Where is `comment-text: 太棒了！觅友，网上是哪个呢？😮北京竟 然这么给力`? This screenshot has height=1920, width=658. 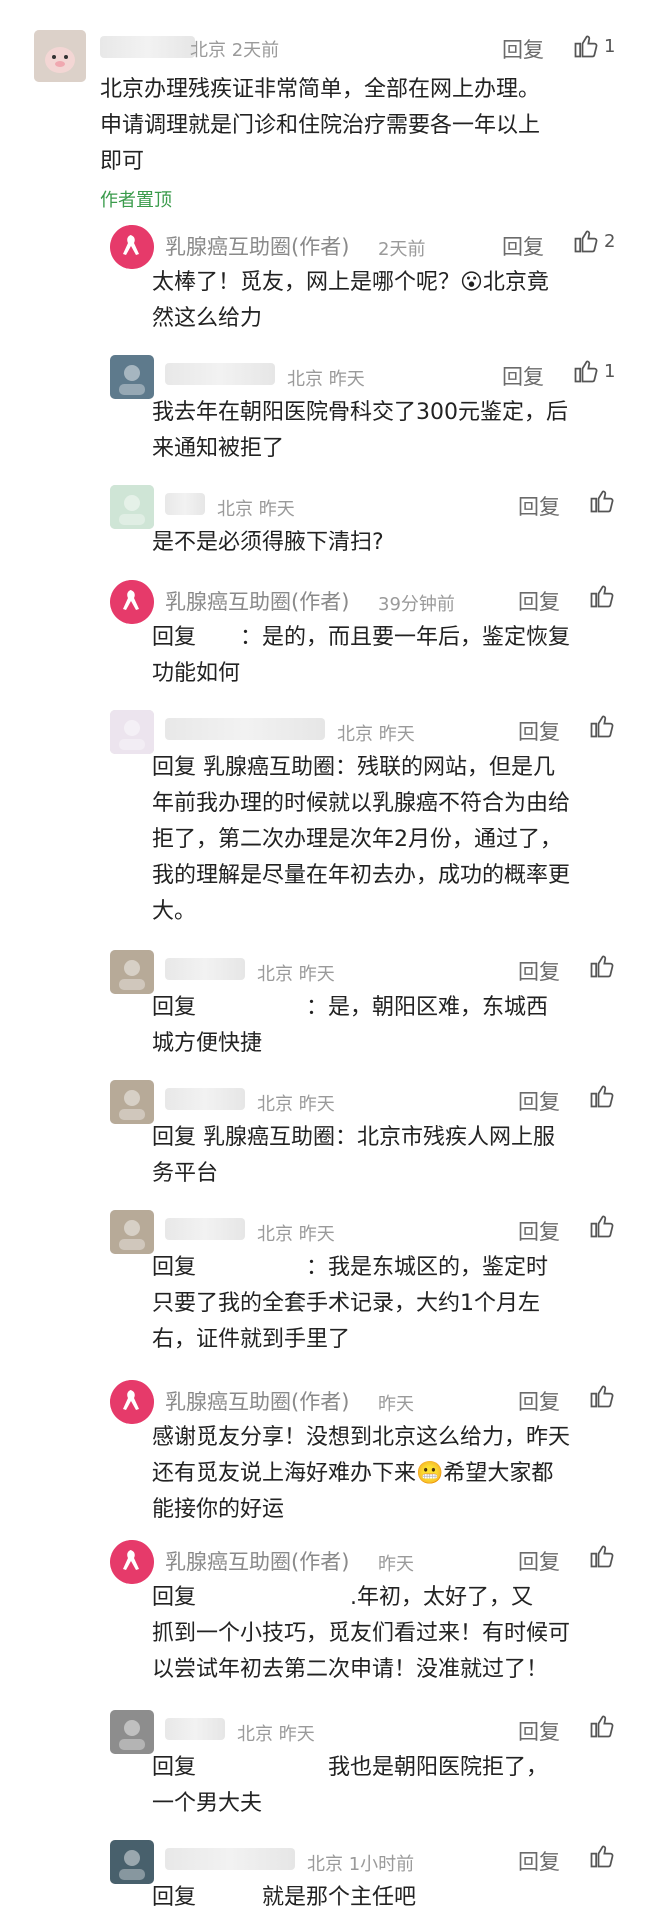
comment-text: 太棒了！觅友，网上是哪个呢？😮北京竟 然这么给力 is located at coordinates (350, 301).